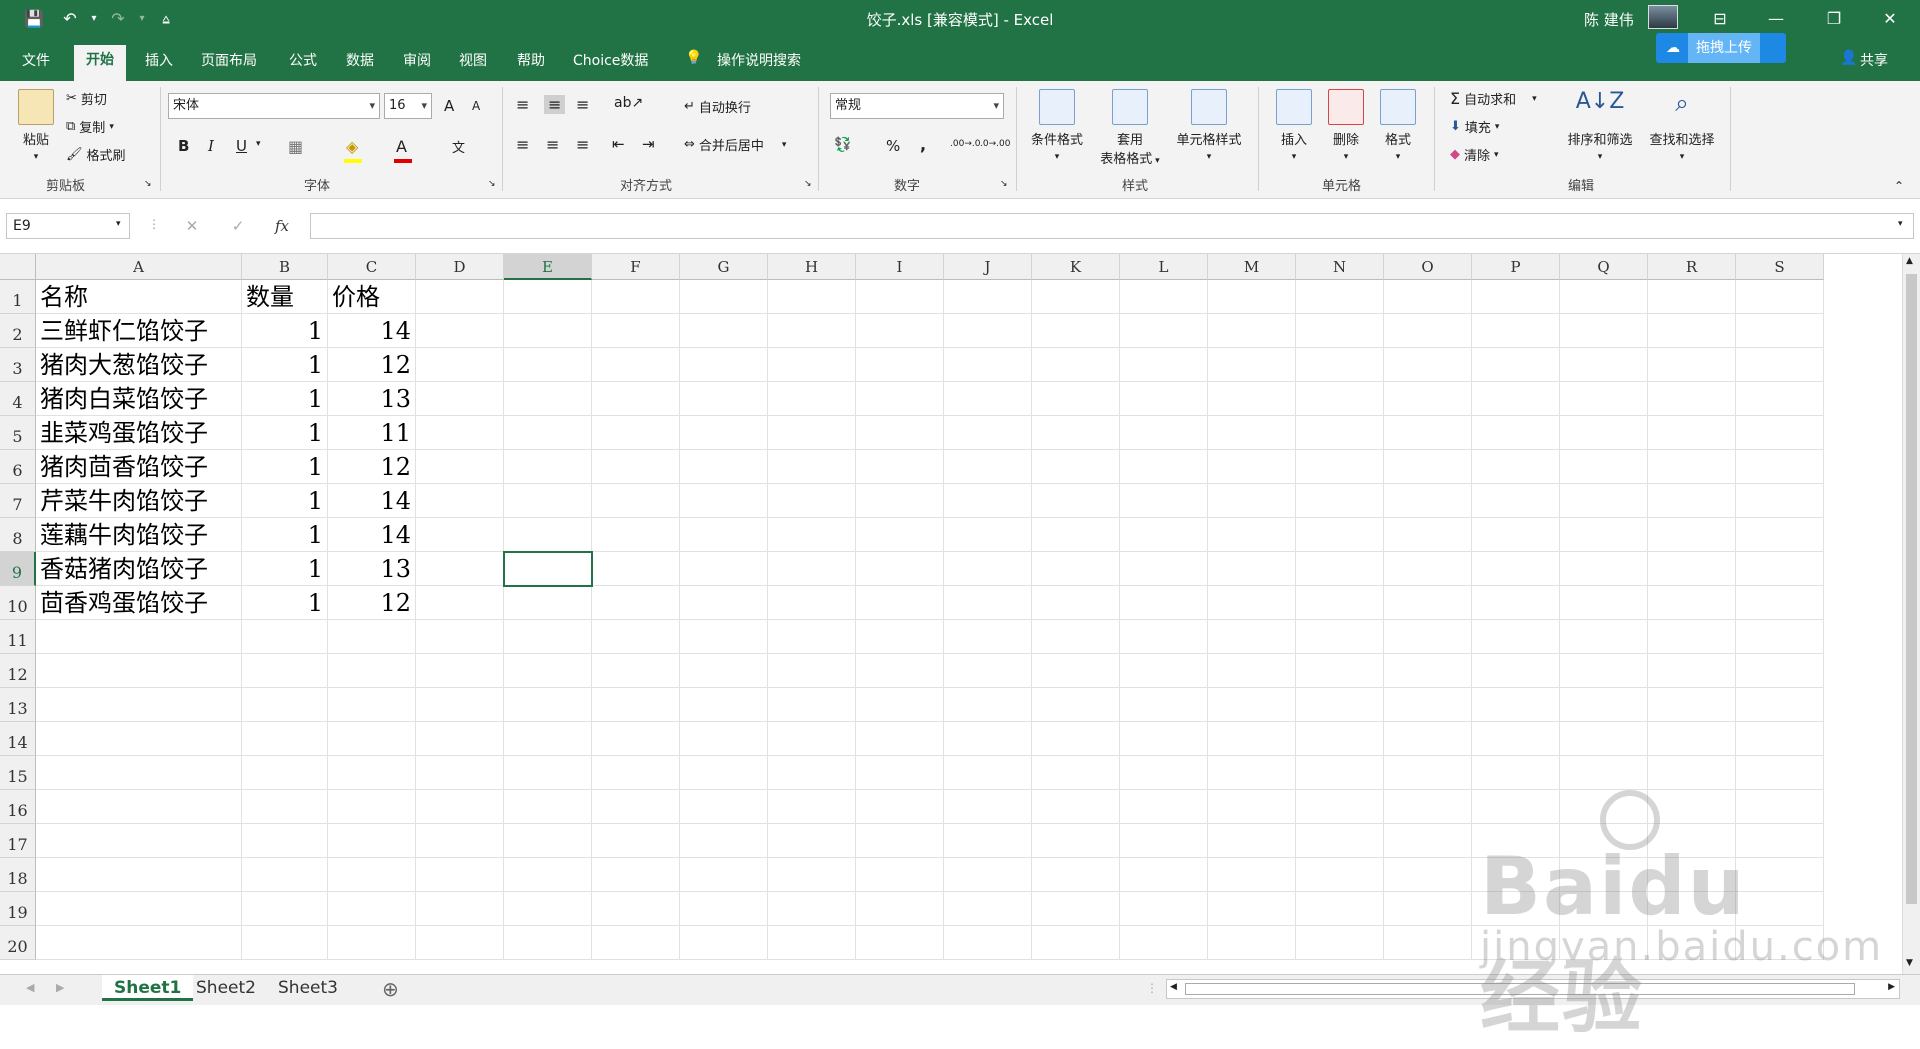 Image resolution: width=1920 pixels, height=1049 pixels. What do you see at coordinates (372, 399) in the screenshot?
I see `cell: 13` at bounding box center [372, 399].